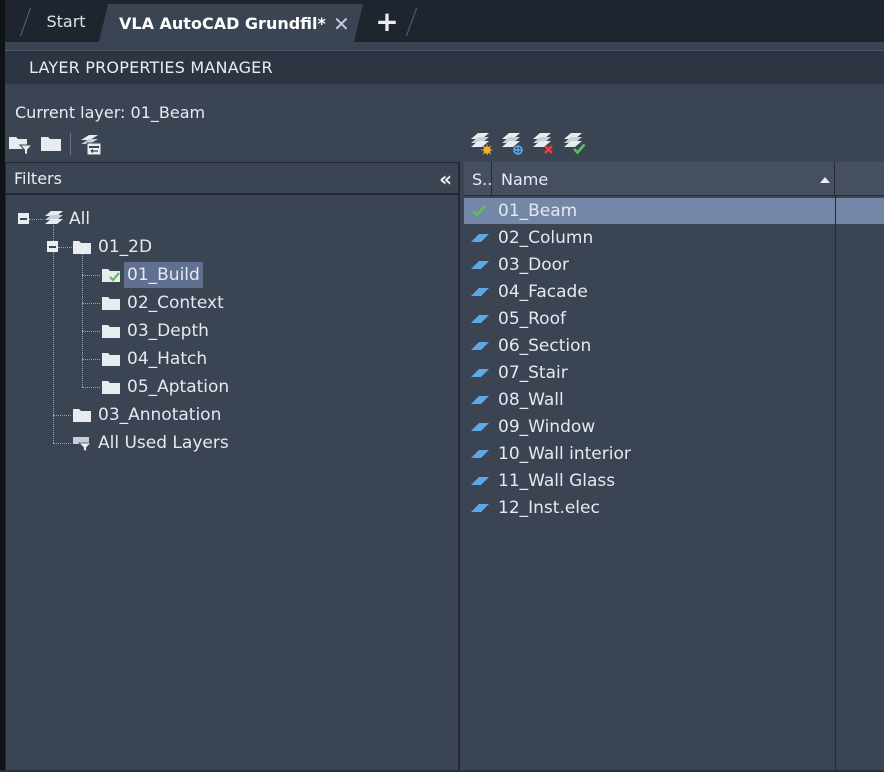 The height and width of the screenshot is (772, 884). What do you see at coordinates (66, 21) in the screenshot?
I see `tab-start: Start` at bounding box center [66, 21].